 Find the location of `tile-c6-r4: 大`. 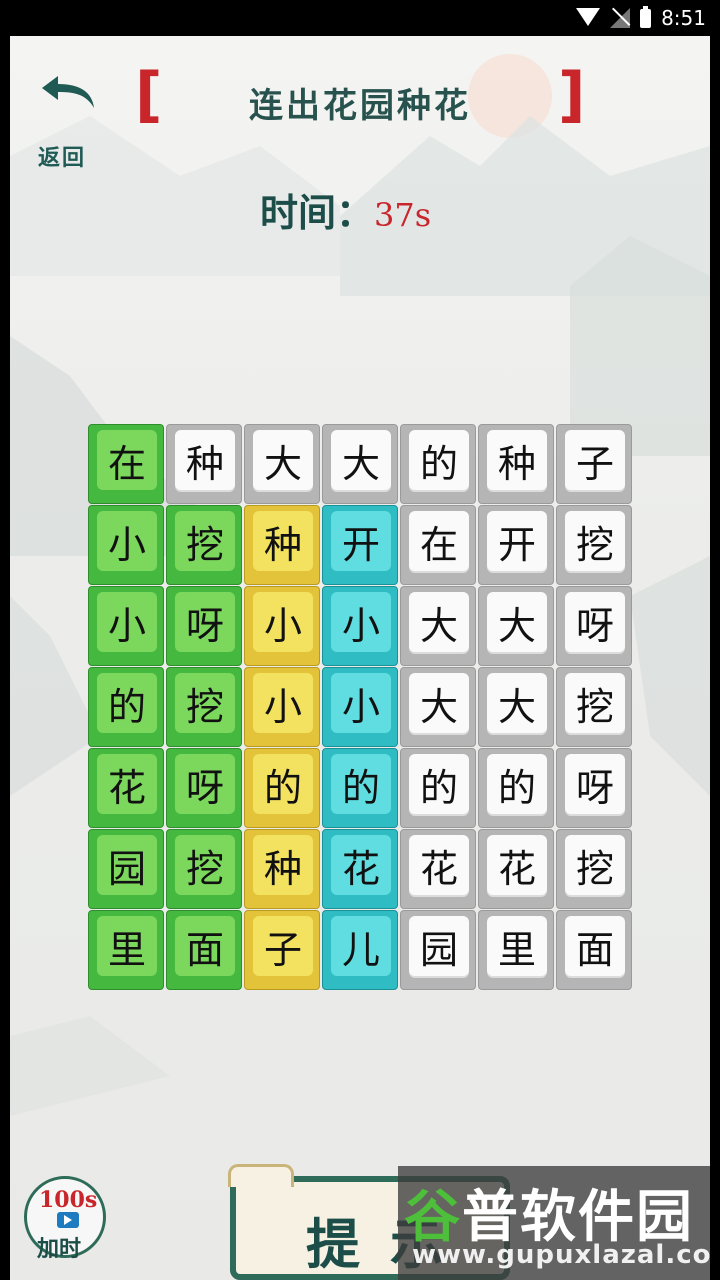

tile-c6-r4: 大 is located at coordinates (516, 707).